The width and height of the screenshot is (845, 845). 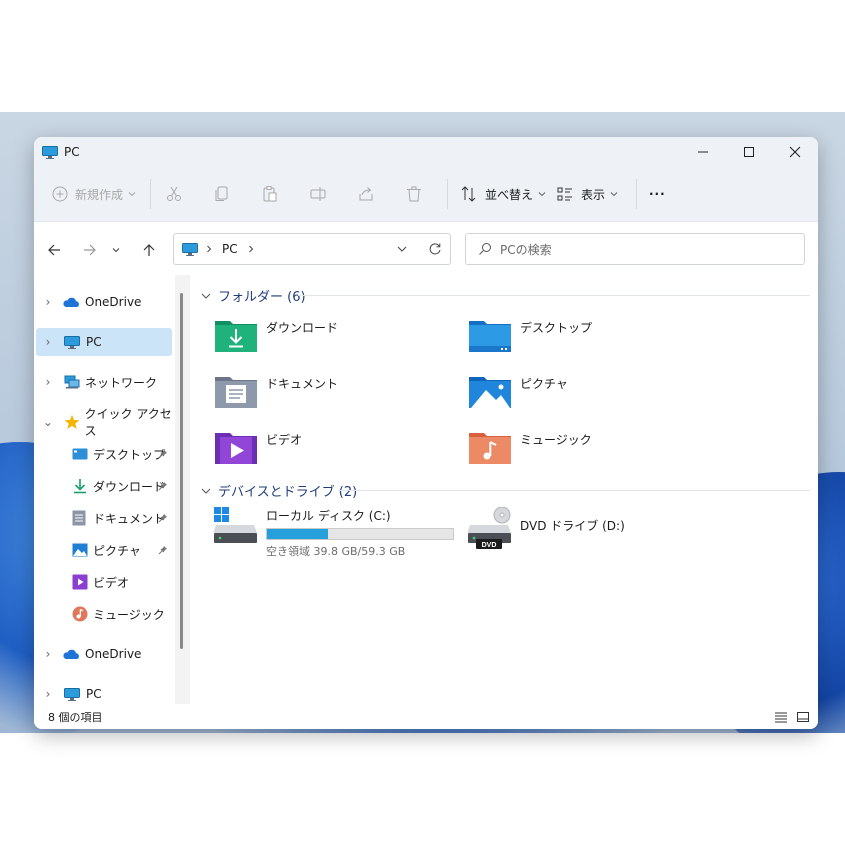 I want to click on sidebar-item-quick-access: ⌄ クイック アクセス, so click(x=112, y=422).